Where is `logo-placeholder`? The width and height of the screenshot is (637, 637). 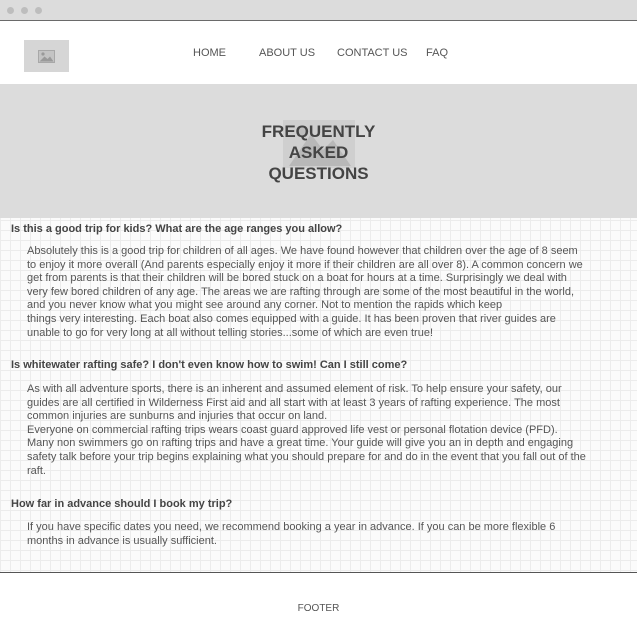
logo-placeholder is located at coordinates (46, 56).